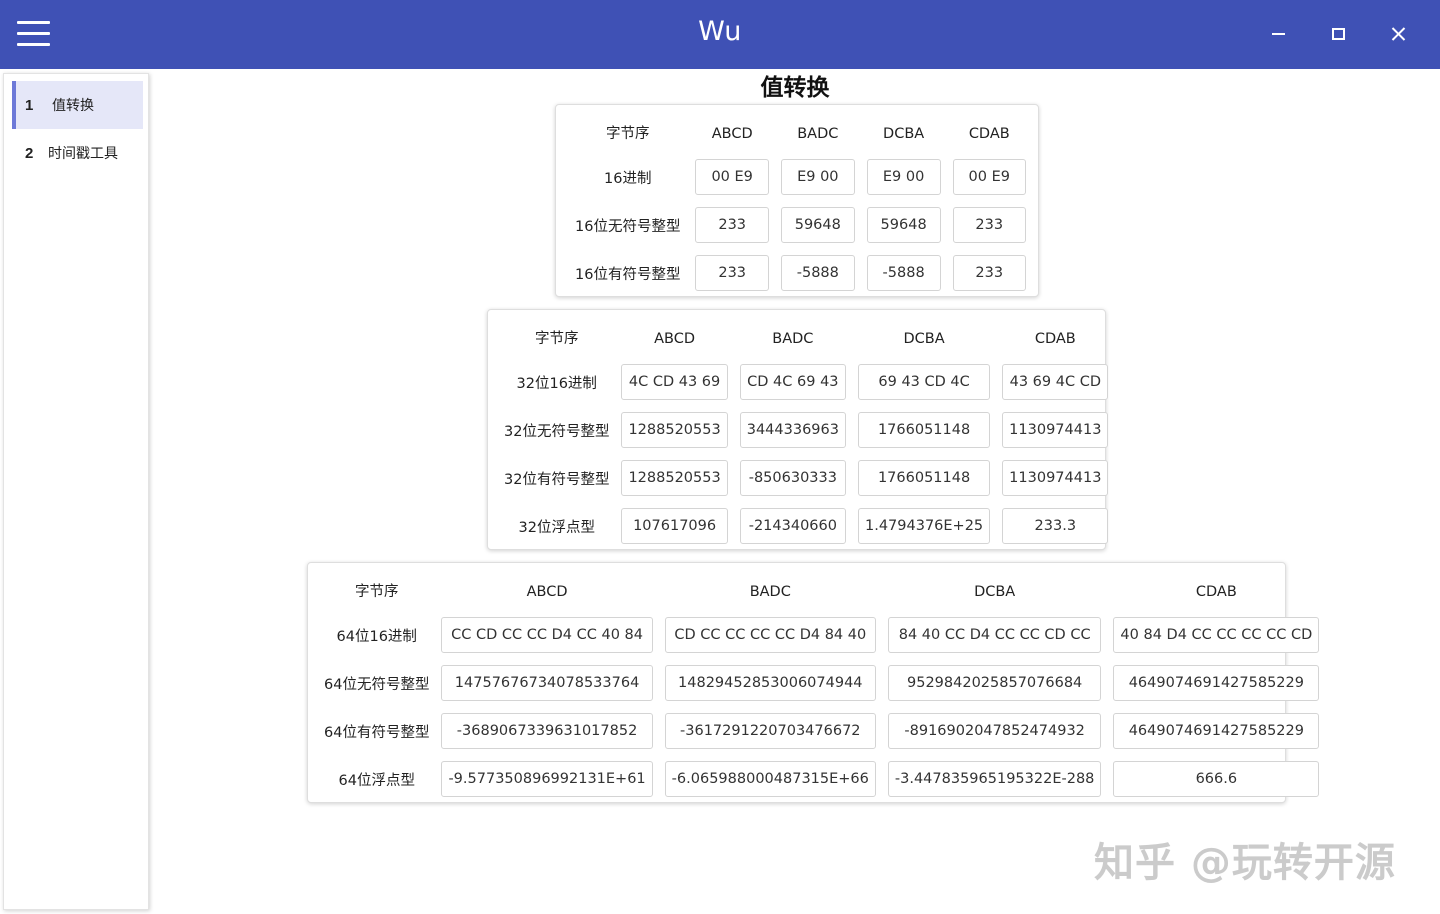 This screenshot has width=1440, height=914. What do you see at coordinates (556, 383) in the screenshot?
I see `row-label: 32位16进制` at bounding box center [556, 383].